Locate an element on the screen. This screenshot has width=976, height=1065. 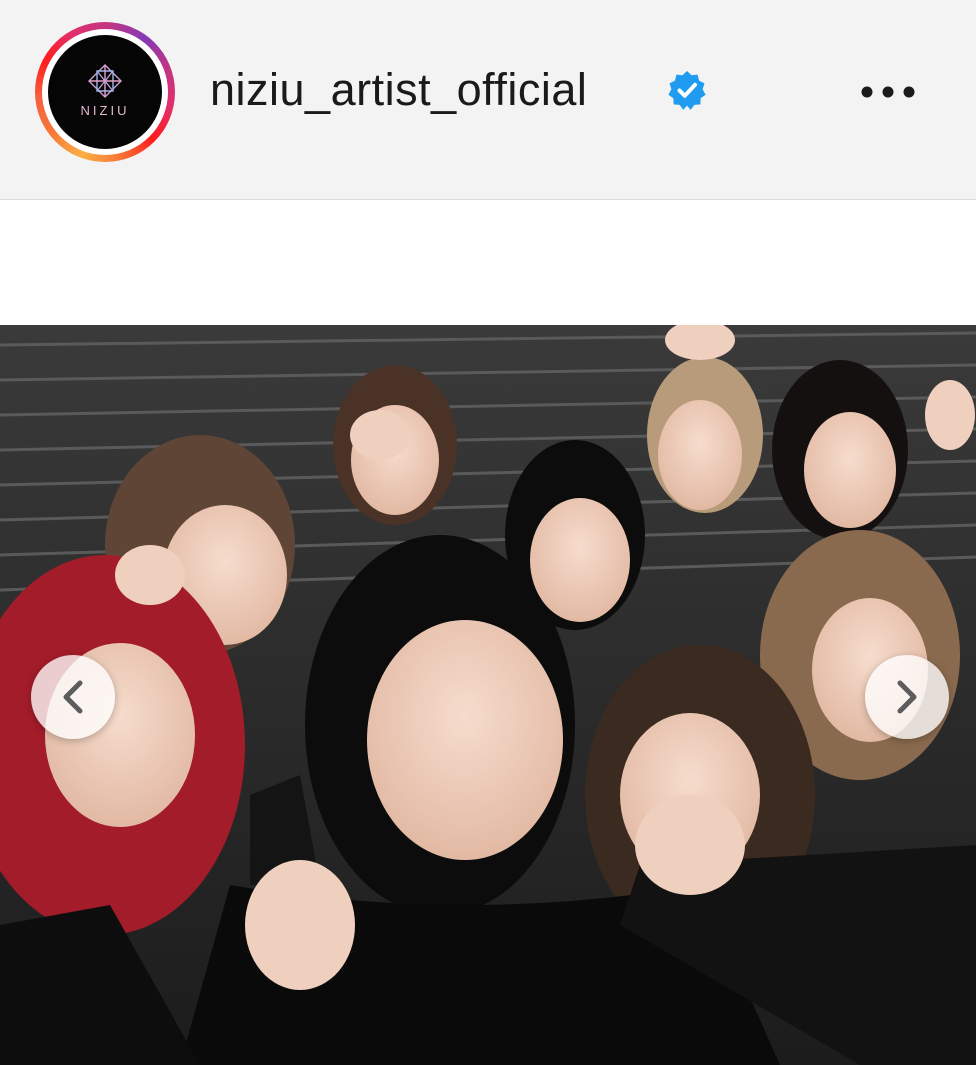
avatar: NIZIU is located at coordinates (105, 92).